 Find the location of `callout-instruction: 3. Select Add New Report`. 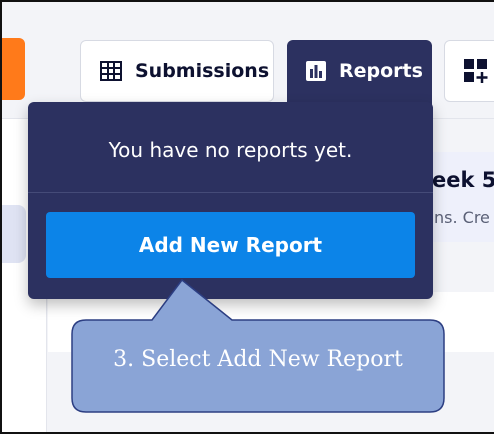

callout-instruction: 3. Select Add New Report is located at coordinates (258, 359).